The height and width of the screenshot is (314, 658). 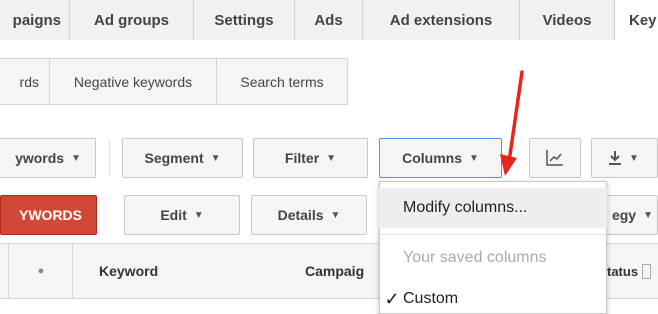 I want to click on details-button: Details ▼, so click(x=309, y=215).